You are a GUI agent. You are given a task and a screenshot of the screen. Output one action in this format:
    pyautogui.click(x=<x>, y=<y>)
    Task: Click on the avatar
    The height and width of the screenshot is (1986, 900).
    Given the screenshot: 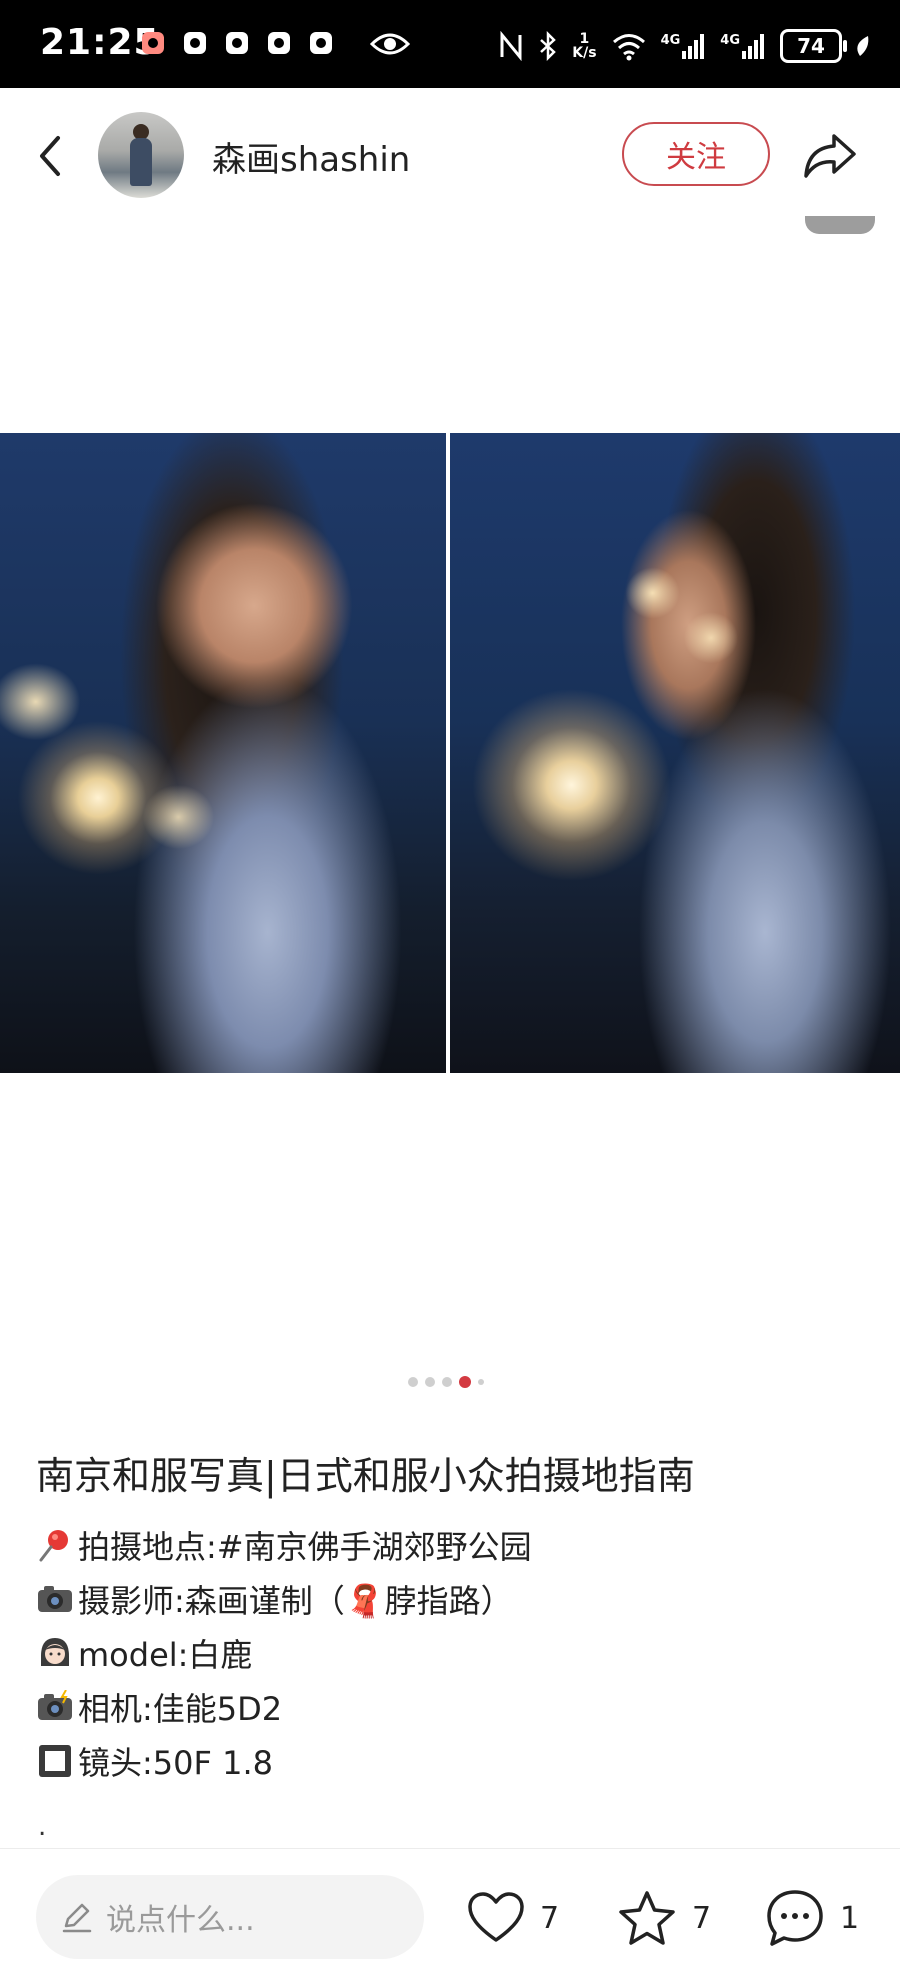 What is the action you would take?
    pyautogui.click(x=141, y=155)
    